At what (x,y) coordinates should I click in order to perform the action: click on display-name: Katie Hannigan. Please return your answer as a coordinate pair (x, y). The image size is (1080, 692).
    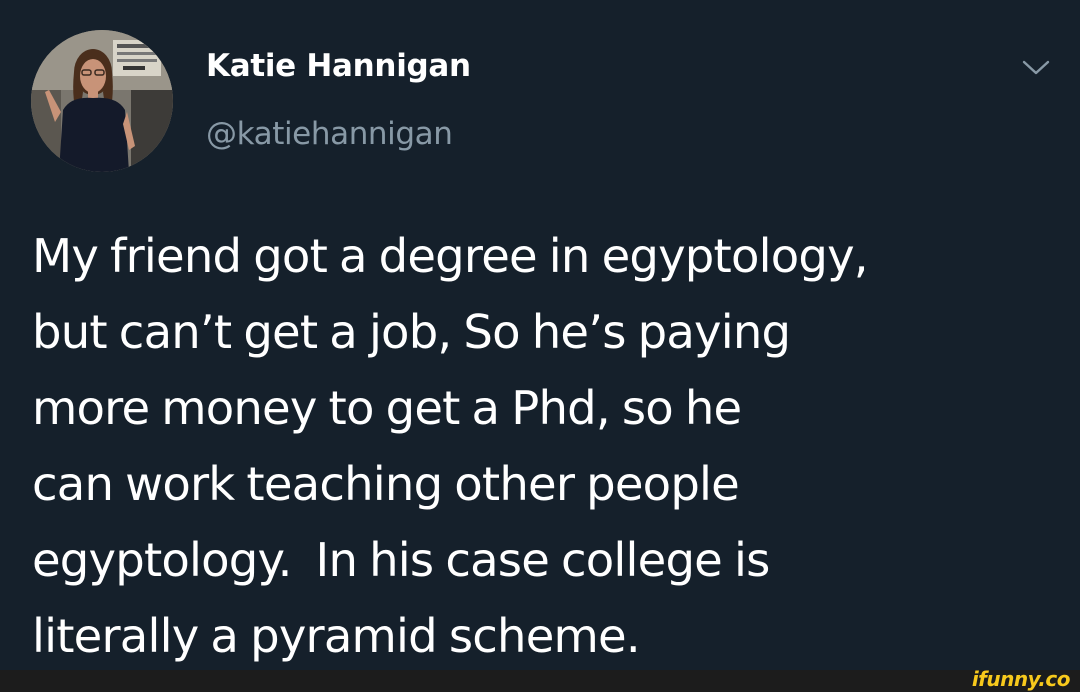
    Looking at the image, I should click on (338, 66).